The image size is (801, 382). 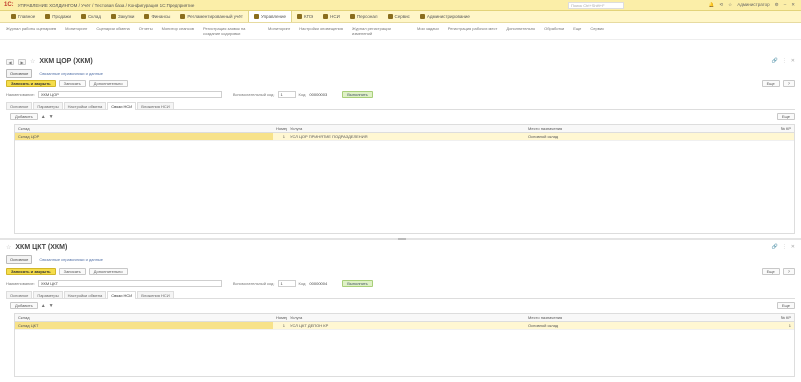 What do you see at coordinates (777, 5) in the screenshot?
I see `settings-icon: ⚙` at bounding box center [777, 5].